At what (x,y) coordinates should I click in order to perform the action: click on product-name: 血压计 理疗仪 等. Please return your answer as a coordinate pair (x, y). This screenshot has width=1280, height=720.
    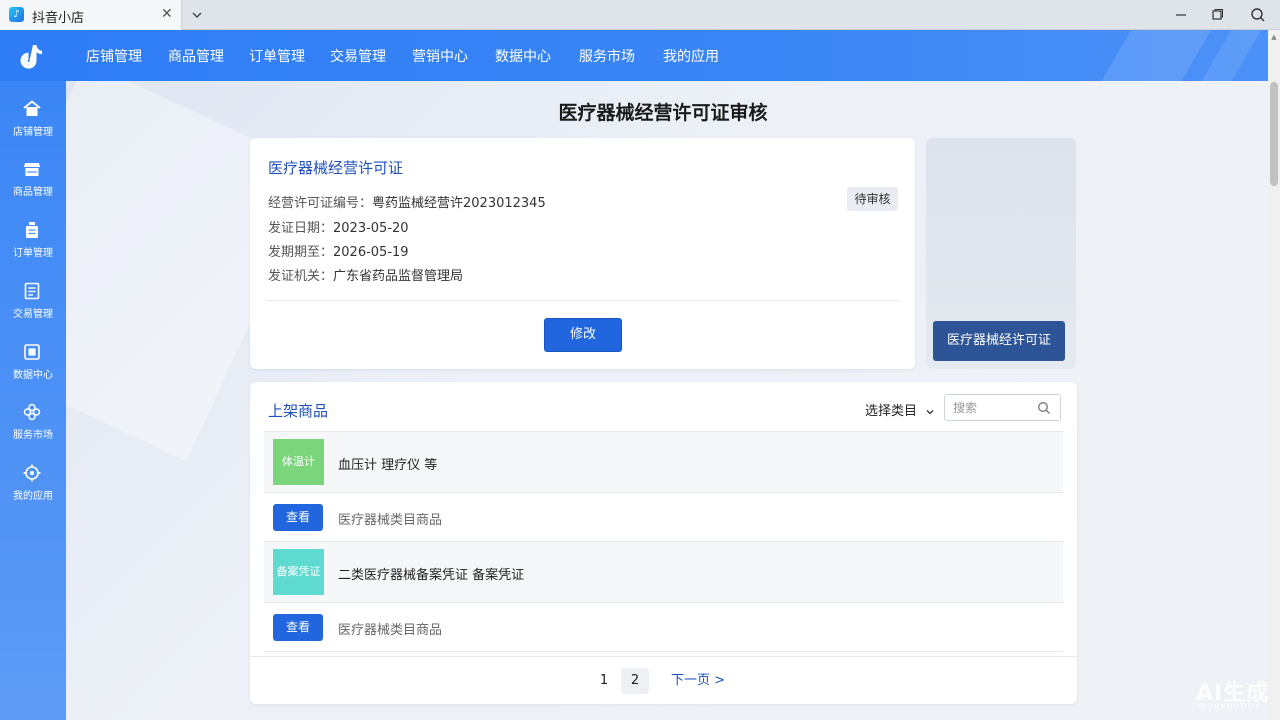
    Looking at the image, I should click on (388, 465).